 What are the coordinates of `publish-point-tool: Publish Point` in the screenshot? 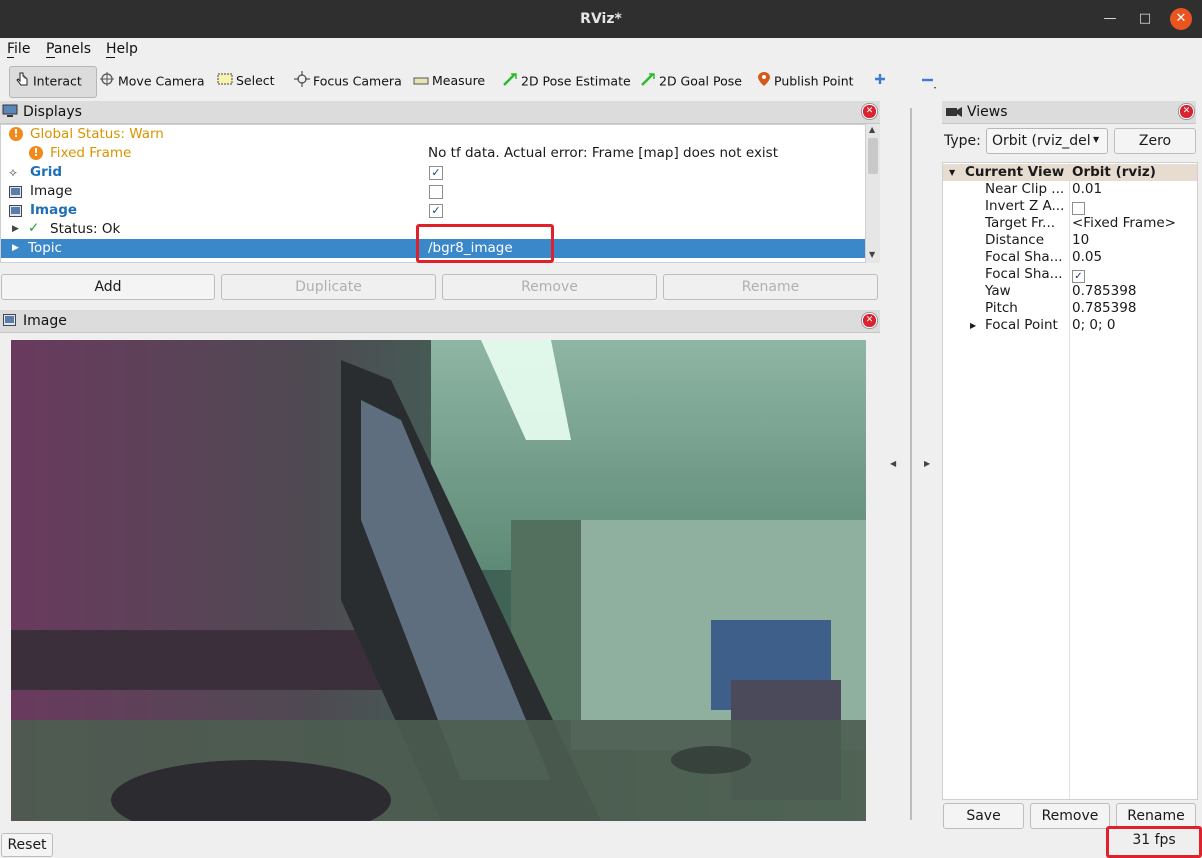 It's located at (805, 81).